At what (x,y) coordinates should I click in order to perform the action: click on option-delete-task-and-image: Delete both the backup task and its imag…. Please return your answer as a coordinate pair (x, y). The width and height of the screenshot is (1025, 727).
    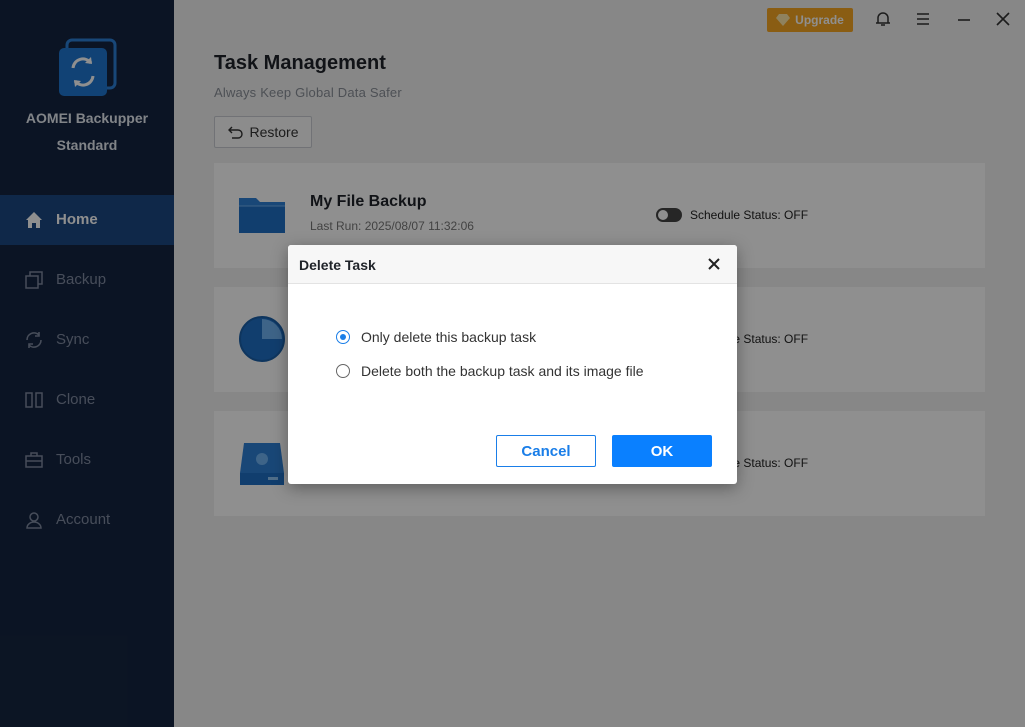
    Looking at the image, I should click on (490, 371).